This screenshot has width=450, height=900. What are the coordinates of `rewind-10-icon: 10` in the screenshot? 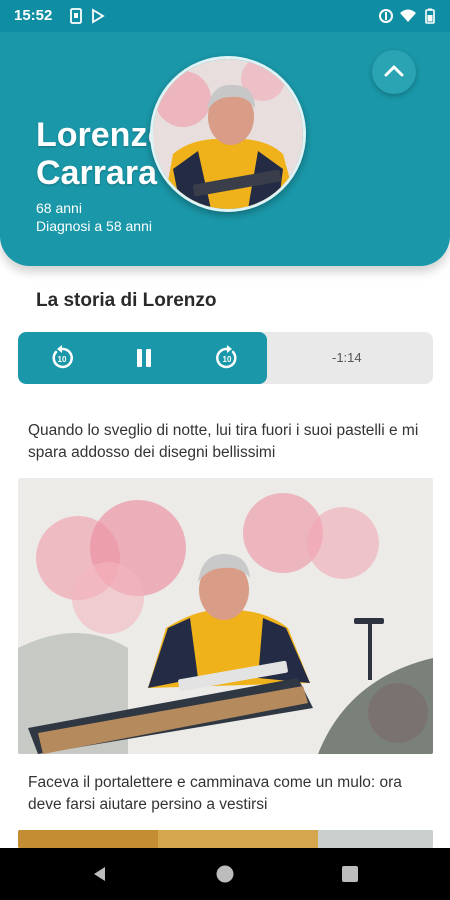 It's located at (62, 358).